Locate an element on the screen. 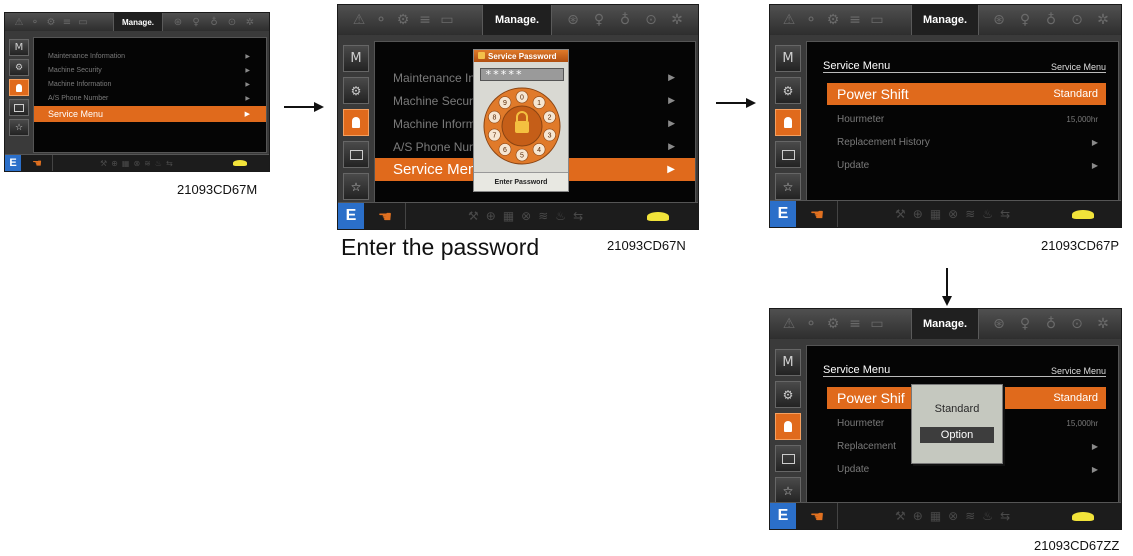 This screenshot has height=556, width=1133. power-shift-popup: Standard Option is located at coordinates (957, 424).